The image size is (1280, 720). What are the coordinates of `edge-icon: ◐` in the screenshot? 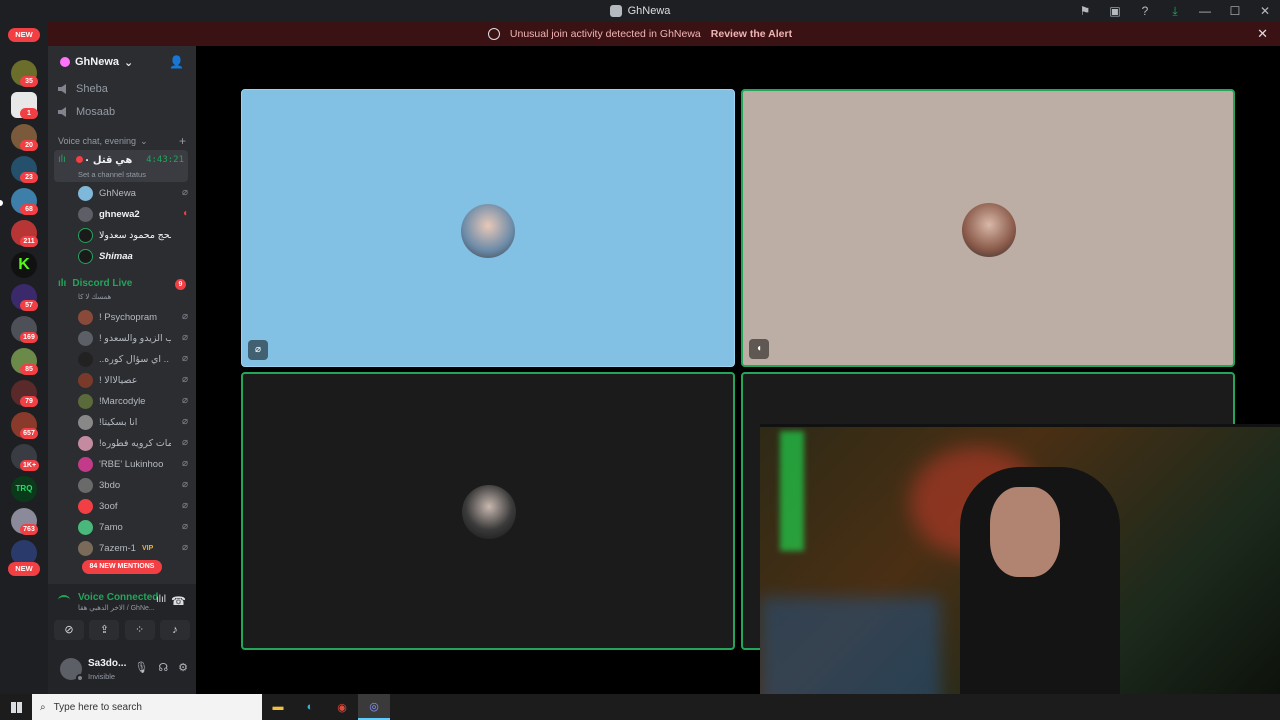 It's located at (310, 707).